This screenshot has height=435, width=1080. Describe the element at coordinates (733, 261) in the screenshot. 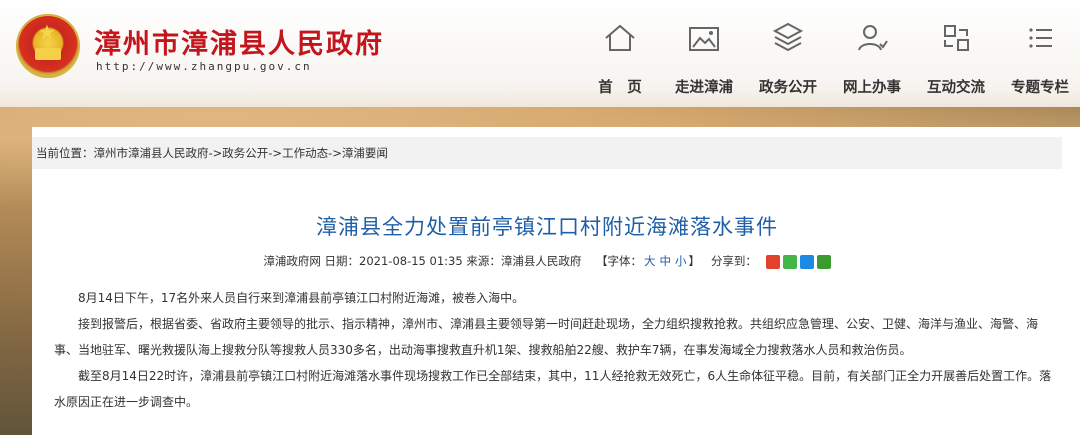

I see `share-label: 分享到：` at that location.